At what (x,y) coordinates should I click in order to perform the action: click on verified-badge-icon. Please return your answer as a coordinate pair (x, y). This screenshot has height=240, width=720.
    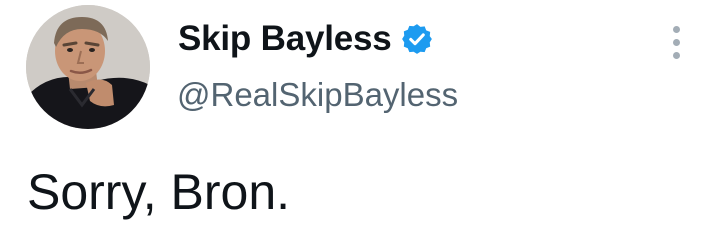
    Looking at the image, I should click on (417, 39).